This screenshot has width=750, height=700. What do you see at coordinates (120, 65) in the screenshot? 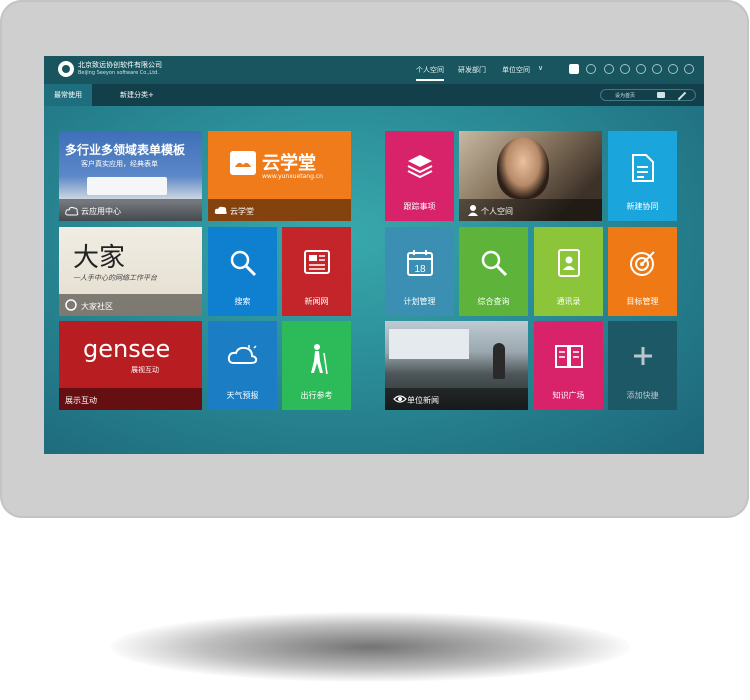
I see `company-name: 北京致远协创软件有限公司` at bounding box center [120, 65].